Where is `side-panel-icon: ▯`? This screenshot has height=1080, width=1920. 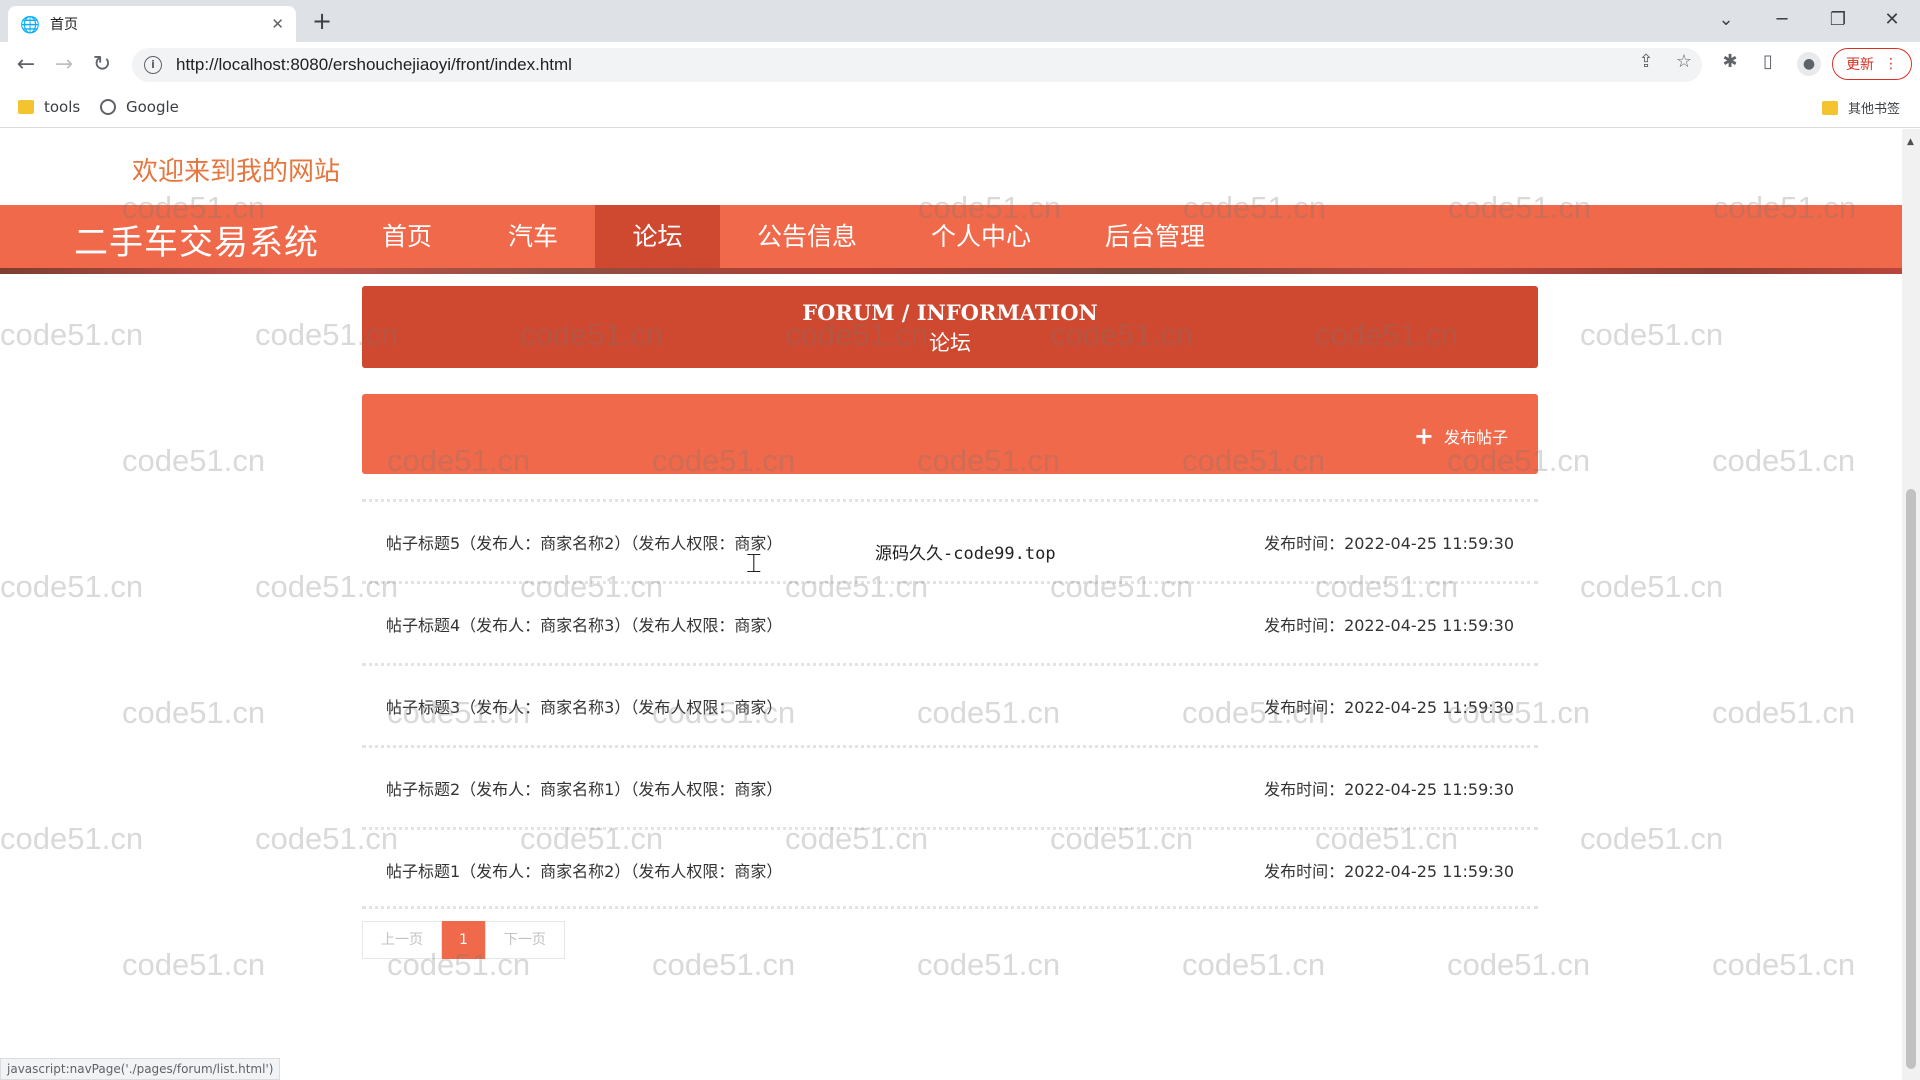 side-panel-icon: ▯ is located at coordinates (1768, 61).